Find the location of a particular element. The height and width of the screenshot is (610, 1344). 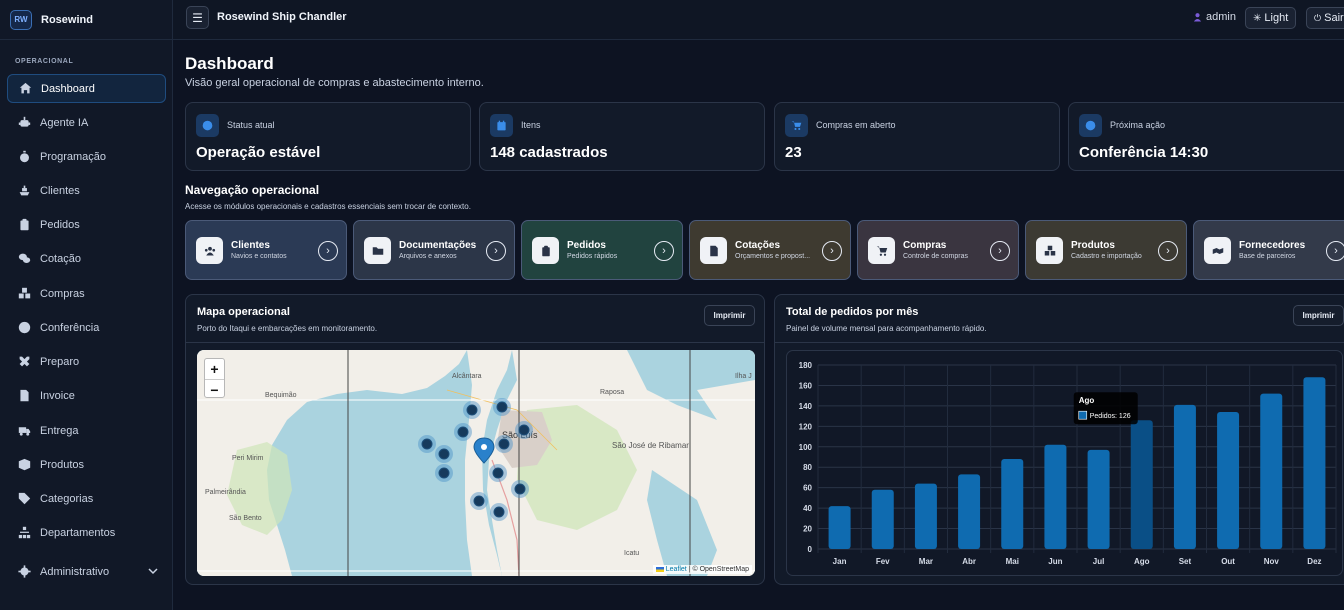

bar-out is located at coordinates (1228, 480).